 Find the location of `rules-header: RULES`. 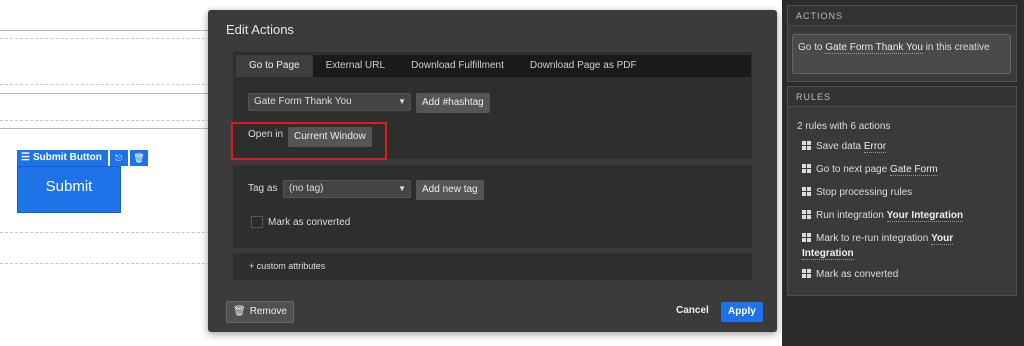

rules-header: RULES is located at coordinates (902, 97).